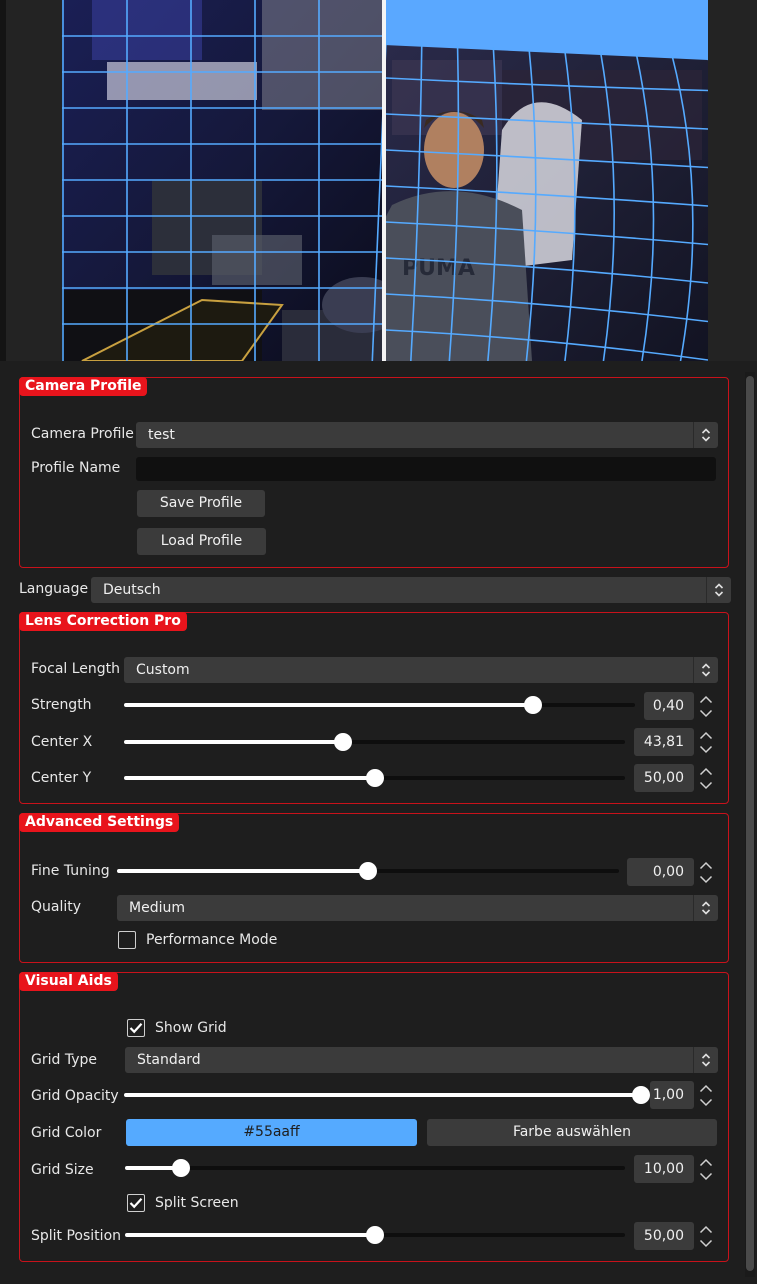  I want to click on show-grid-checkbox, so click(136, 1028).